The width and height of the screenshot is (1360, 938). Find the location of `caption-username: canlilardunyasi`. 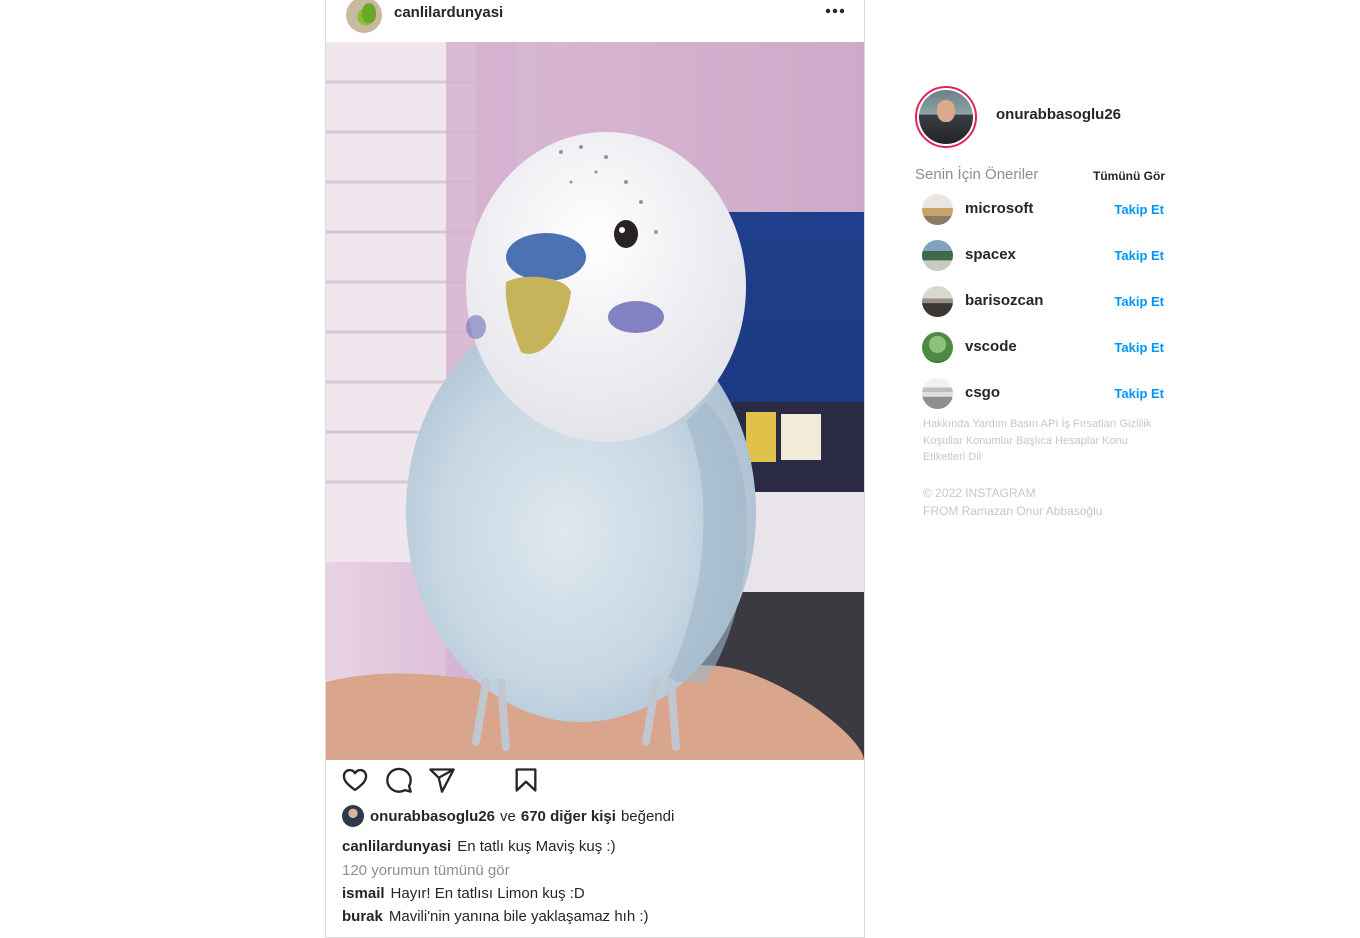

caption-username: canlilardunyasi is located at coordinates (396, 846).